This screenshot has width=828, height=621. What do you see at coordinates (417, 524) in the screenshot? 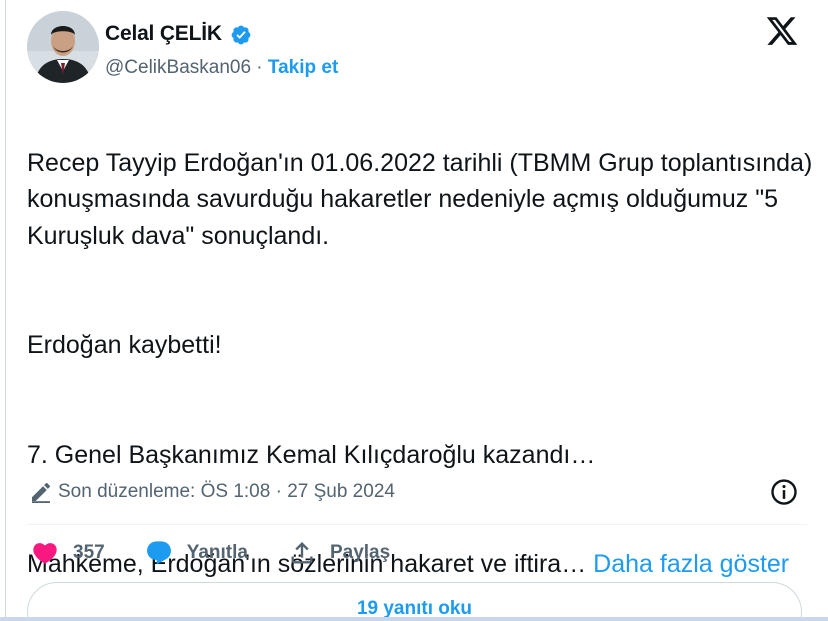
I see `divider` at bounding box center [417, 524].